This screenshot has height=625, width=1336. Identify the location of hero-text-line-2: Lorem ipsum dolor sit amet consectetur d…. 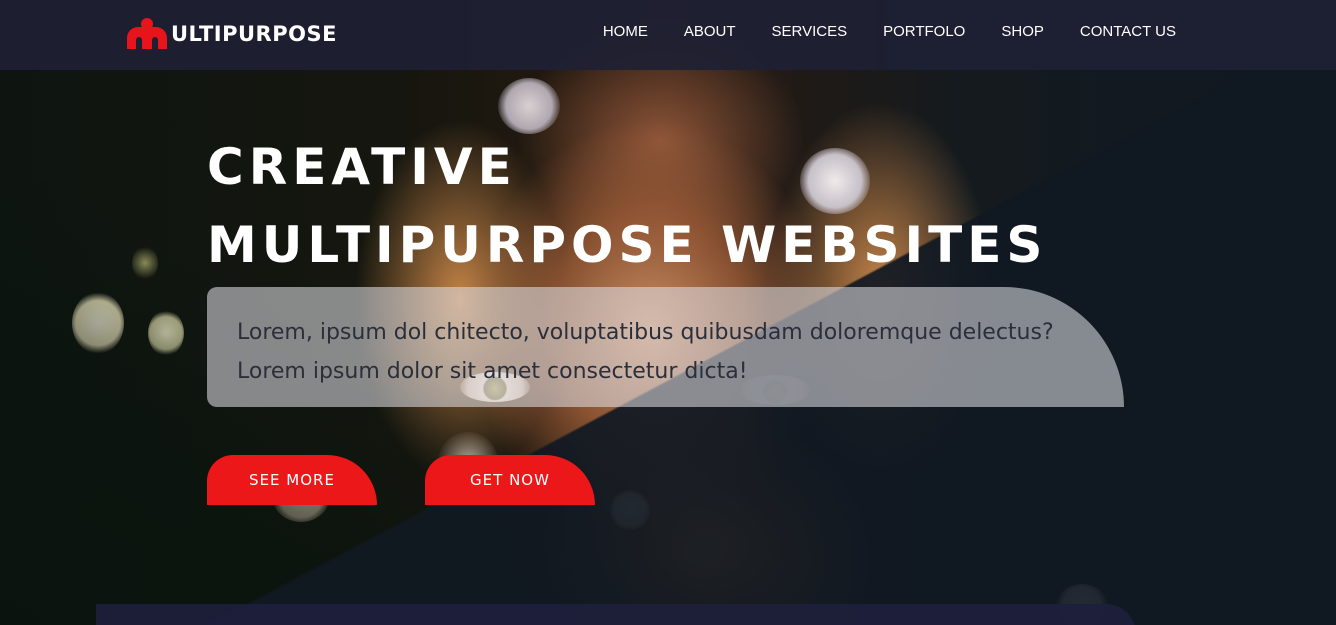
(492, 371).